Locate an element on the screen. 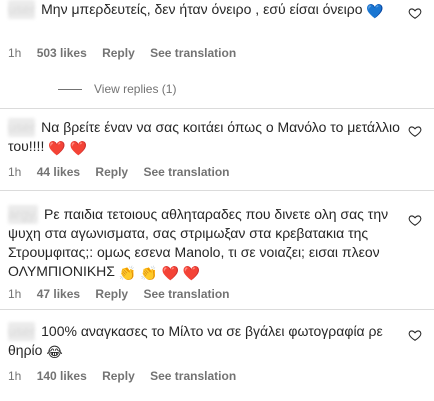 The image size is (434, 401). likes-count: 503 likes is located at coordinates (62, 53).